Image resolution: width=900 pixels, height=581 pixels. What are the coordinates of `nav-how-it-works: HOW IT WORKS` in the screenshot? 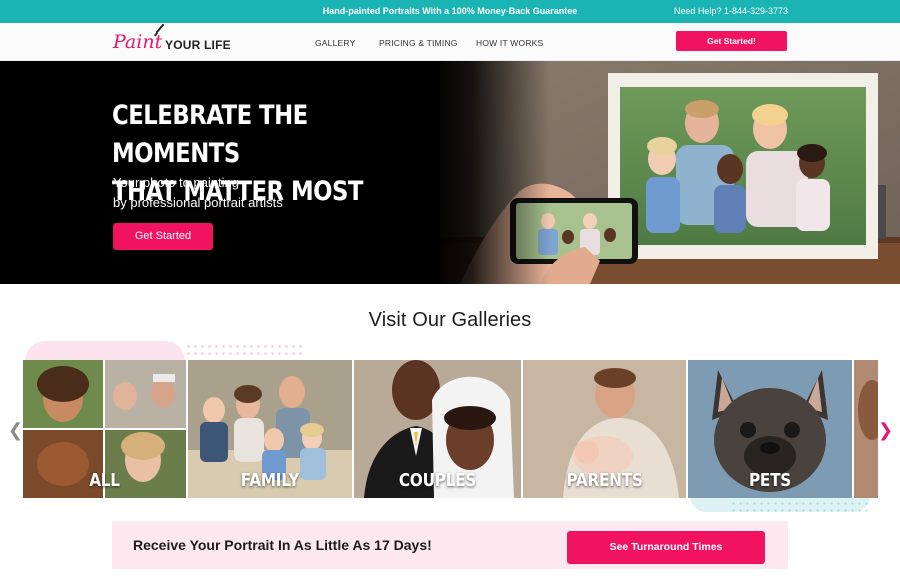 It's located at (509, 43).